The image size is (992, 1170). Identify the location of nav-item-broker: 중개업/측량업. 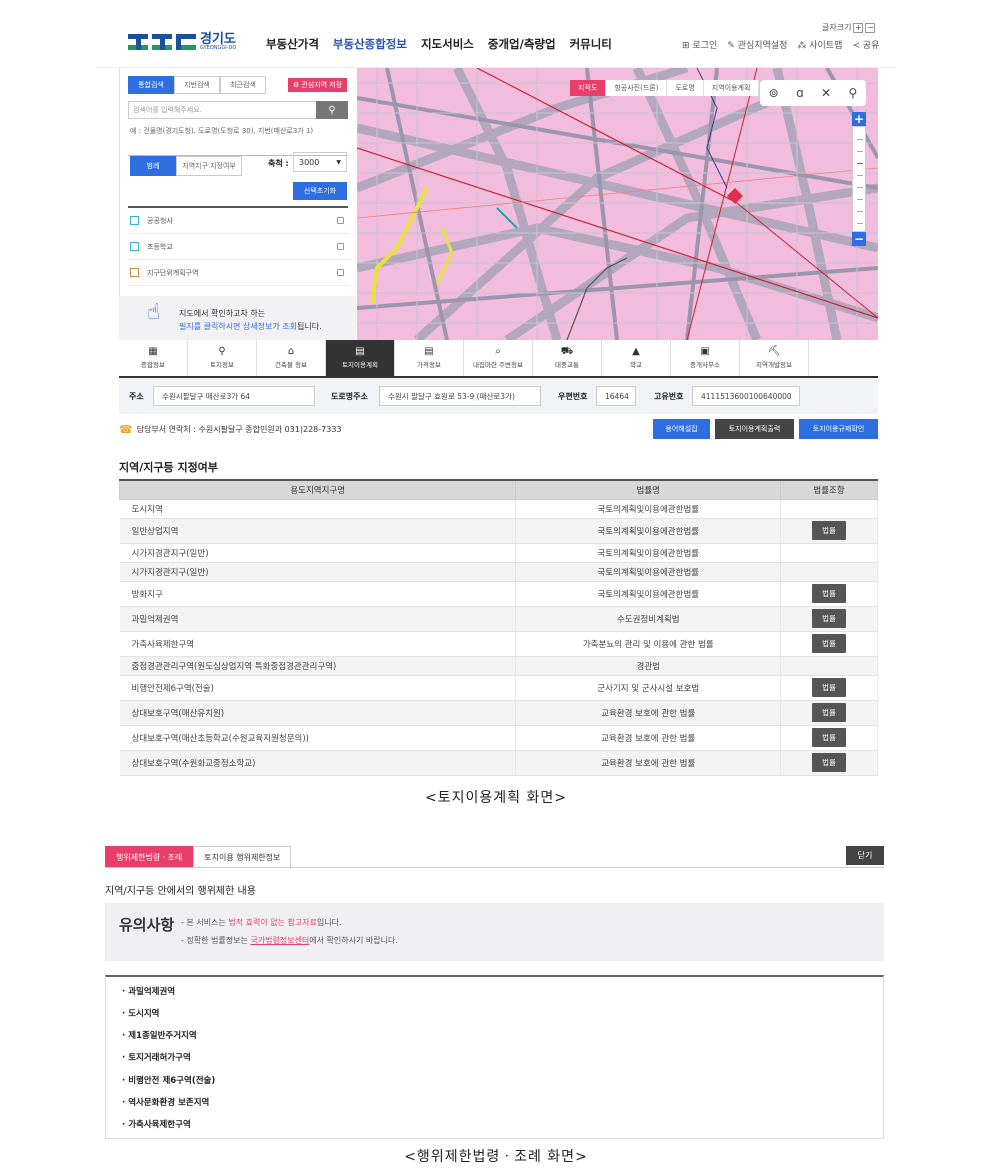
(522, 44).